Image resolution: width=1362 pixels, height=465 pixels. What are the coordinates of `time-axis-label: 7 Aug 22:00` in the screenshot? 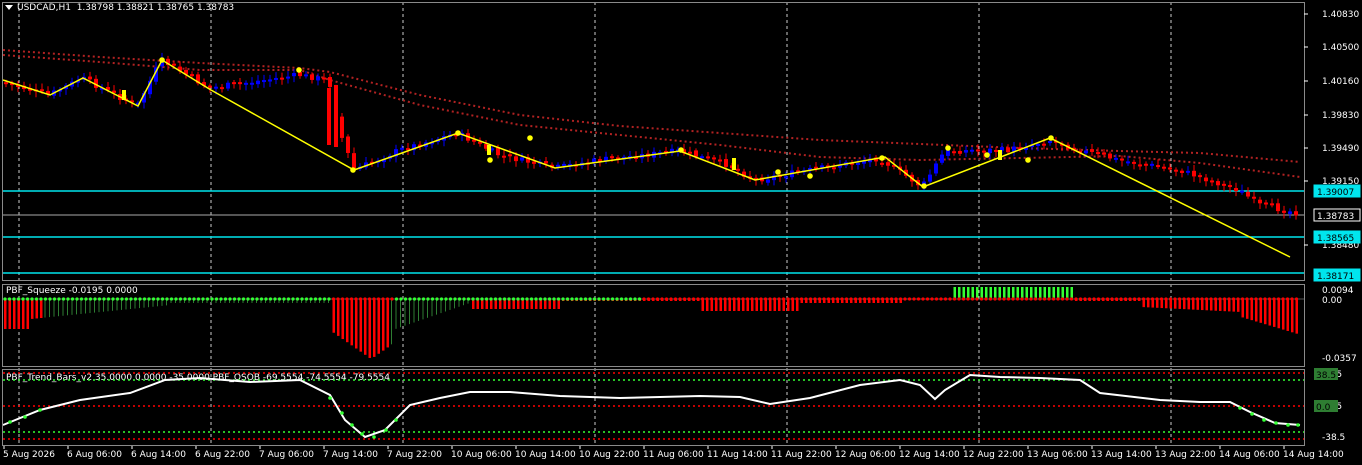 It's located at (414, 455).